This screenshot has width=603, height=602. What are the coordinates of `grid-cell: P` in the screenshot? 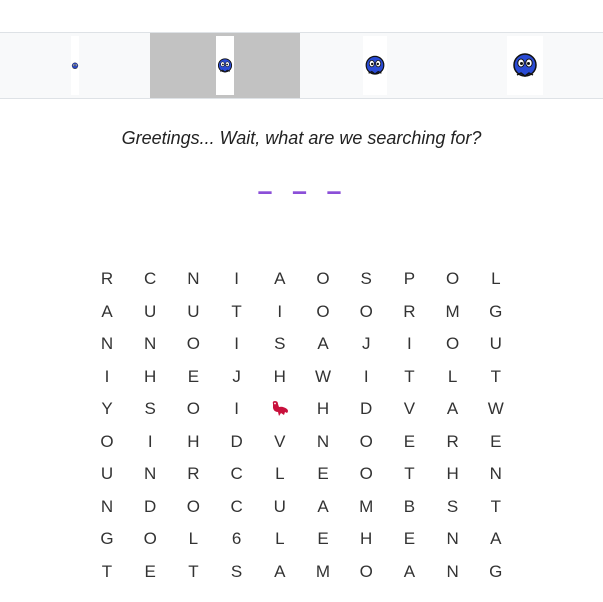 It's located at (409, 279).